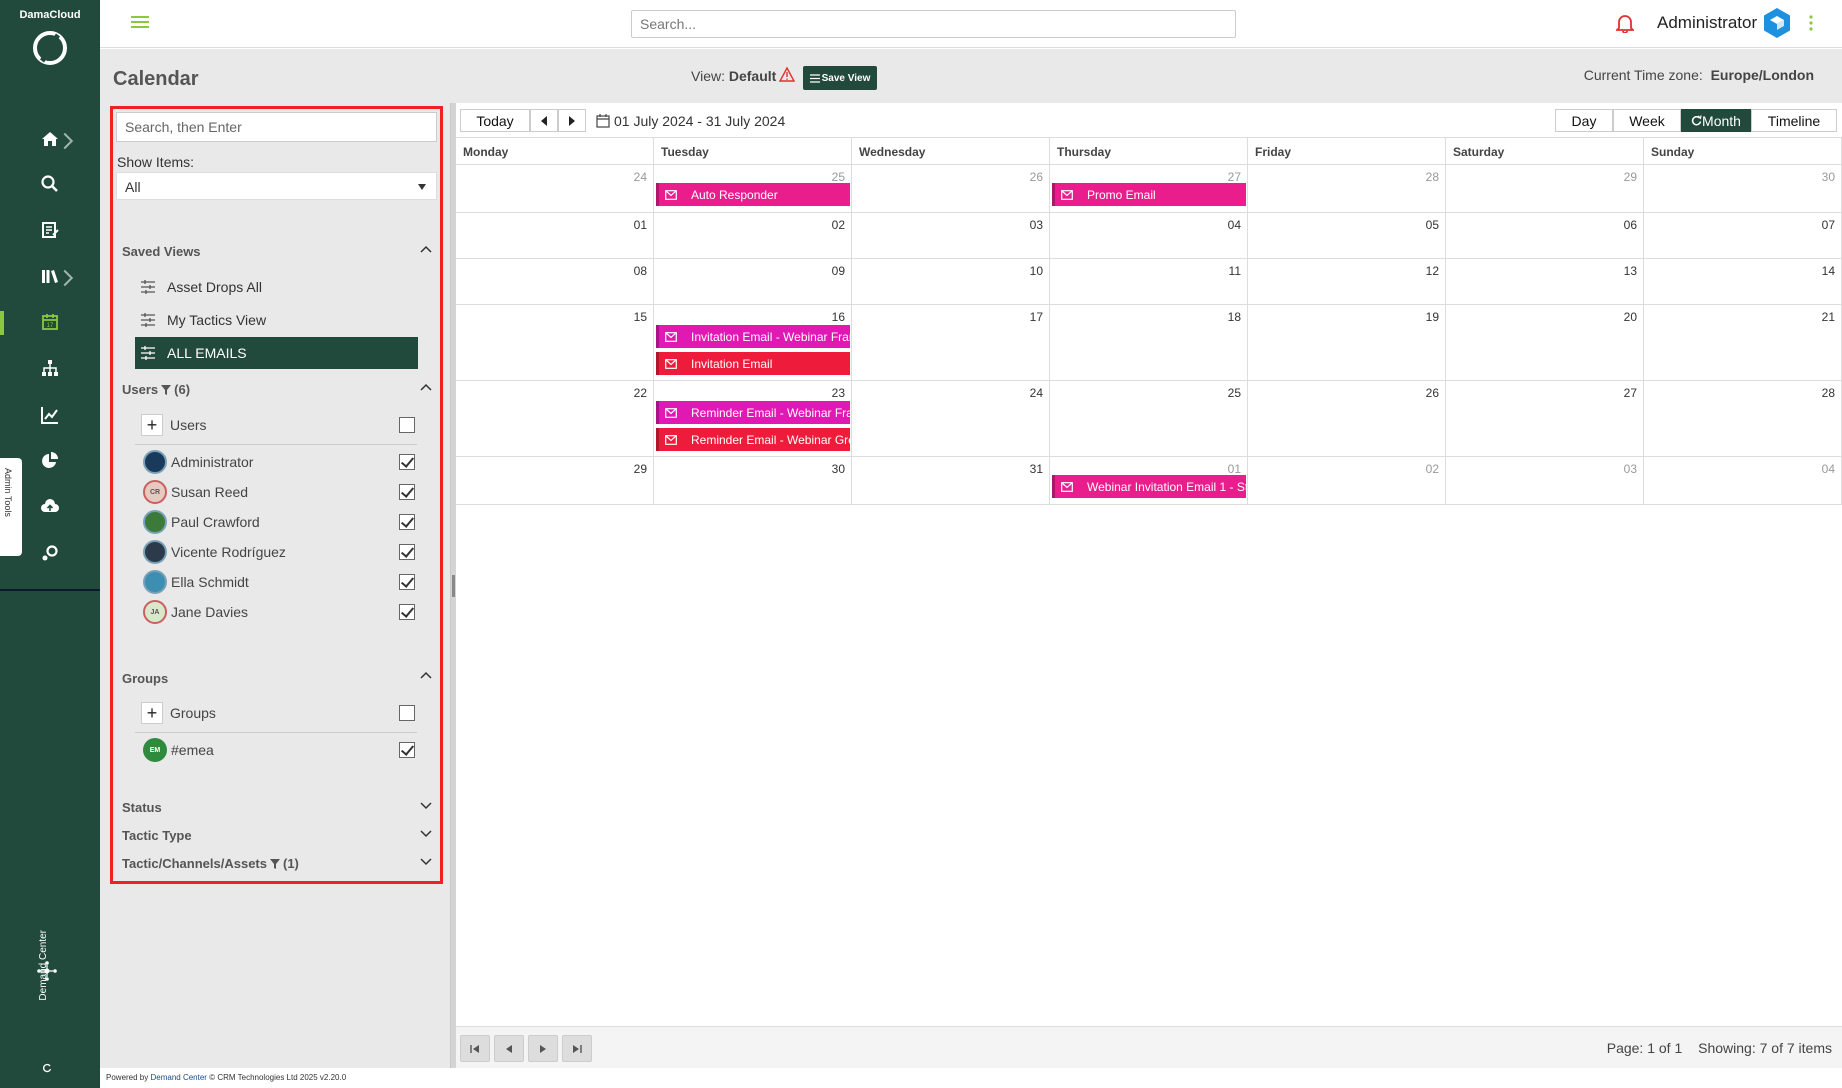  What do you see at coordinates (572, 120) in the screenshot?
I see `next-button` at bounding box center [572, 120].